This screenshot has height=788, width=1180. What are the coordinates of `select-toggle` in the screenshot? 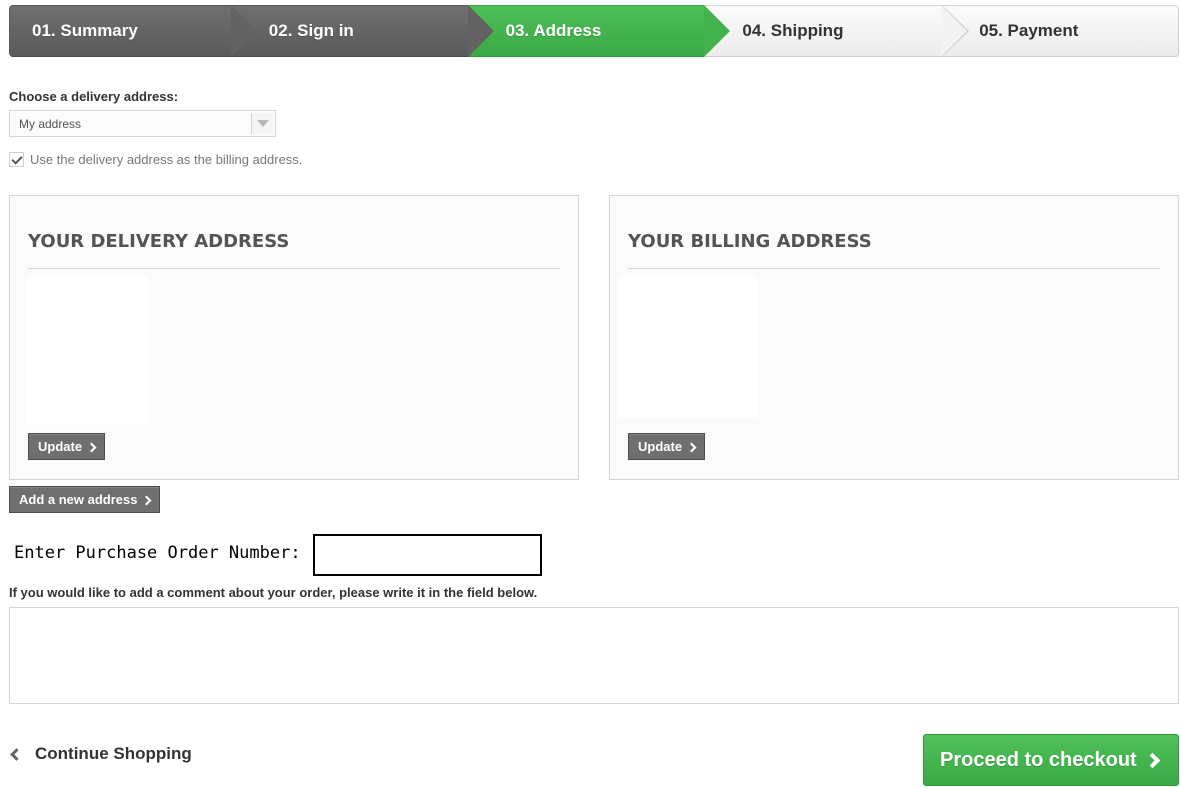 It's located at (262, 123).